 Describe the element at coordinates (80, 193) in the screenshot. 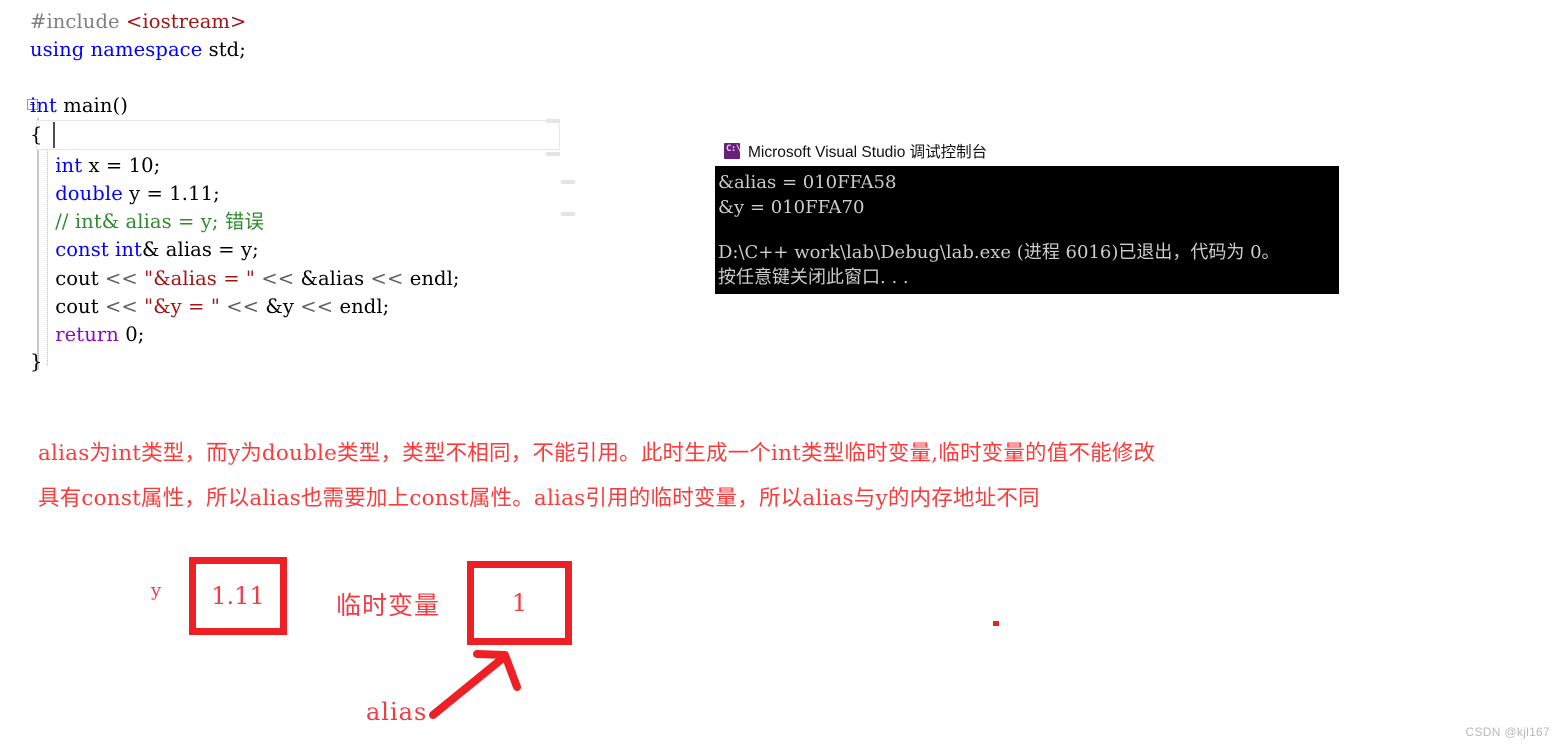

I see `code-token: double` at that location.